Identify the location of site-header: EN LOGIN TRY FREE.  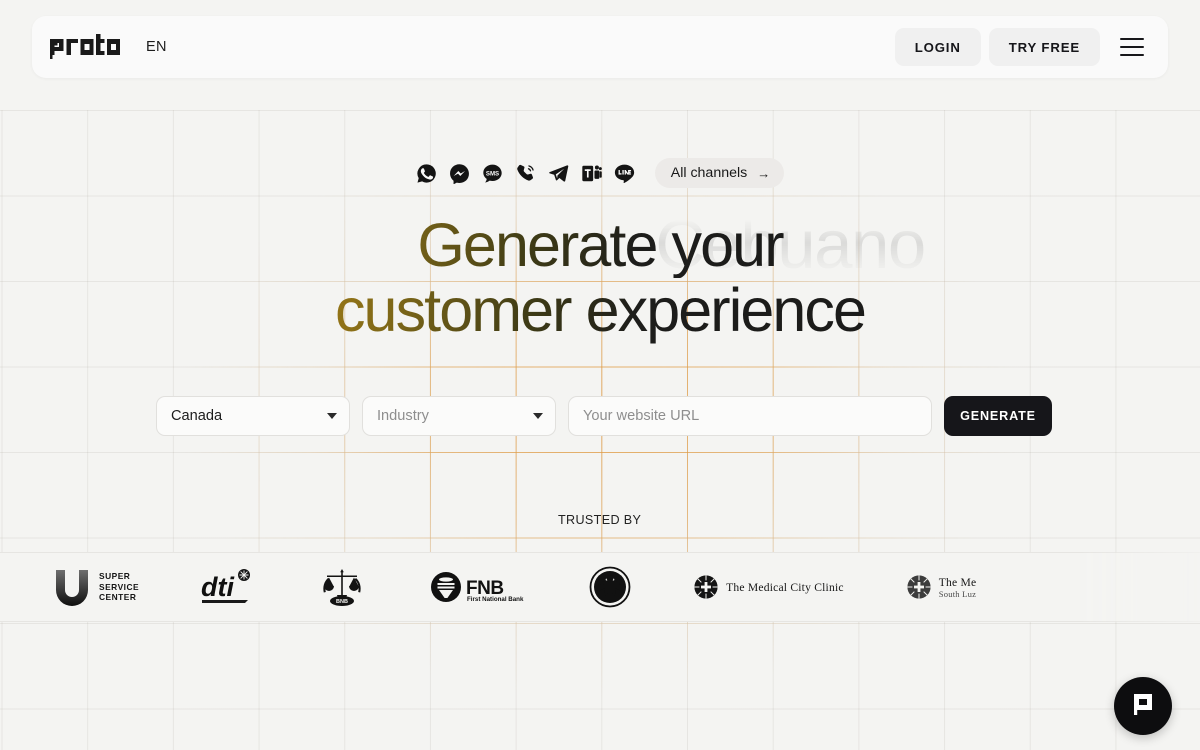
(600, 47).